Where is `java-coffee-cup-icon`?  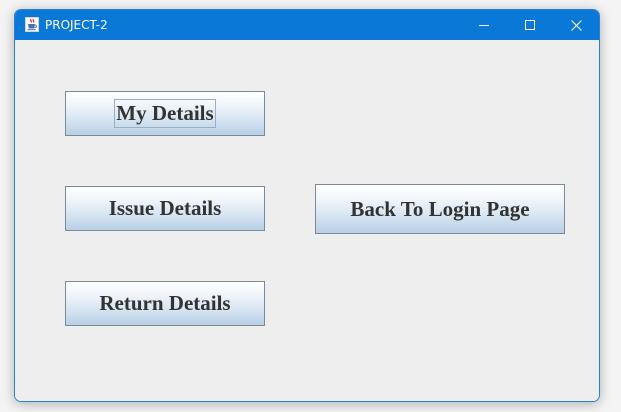 java-coffee-cup-icon is located at coordinates (32, 24).